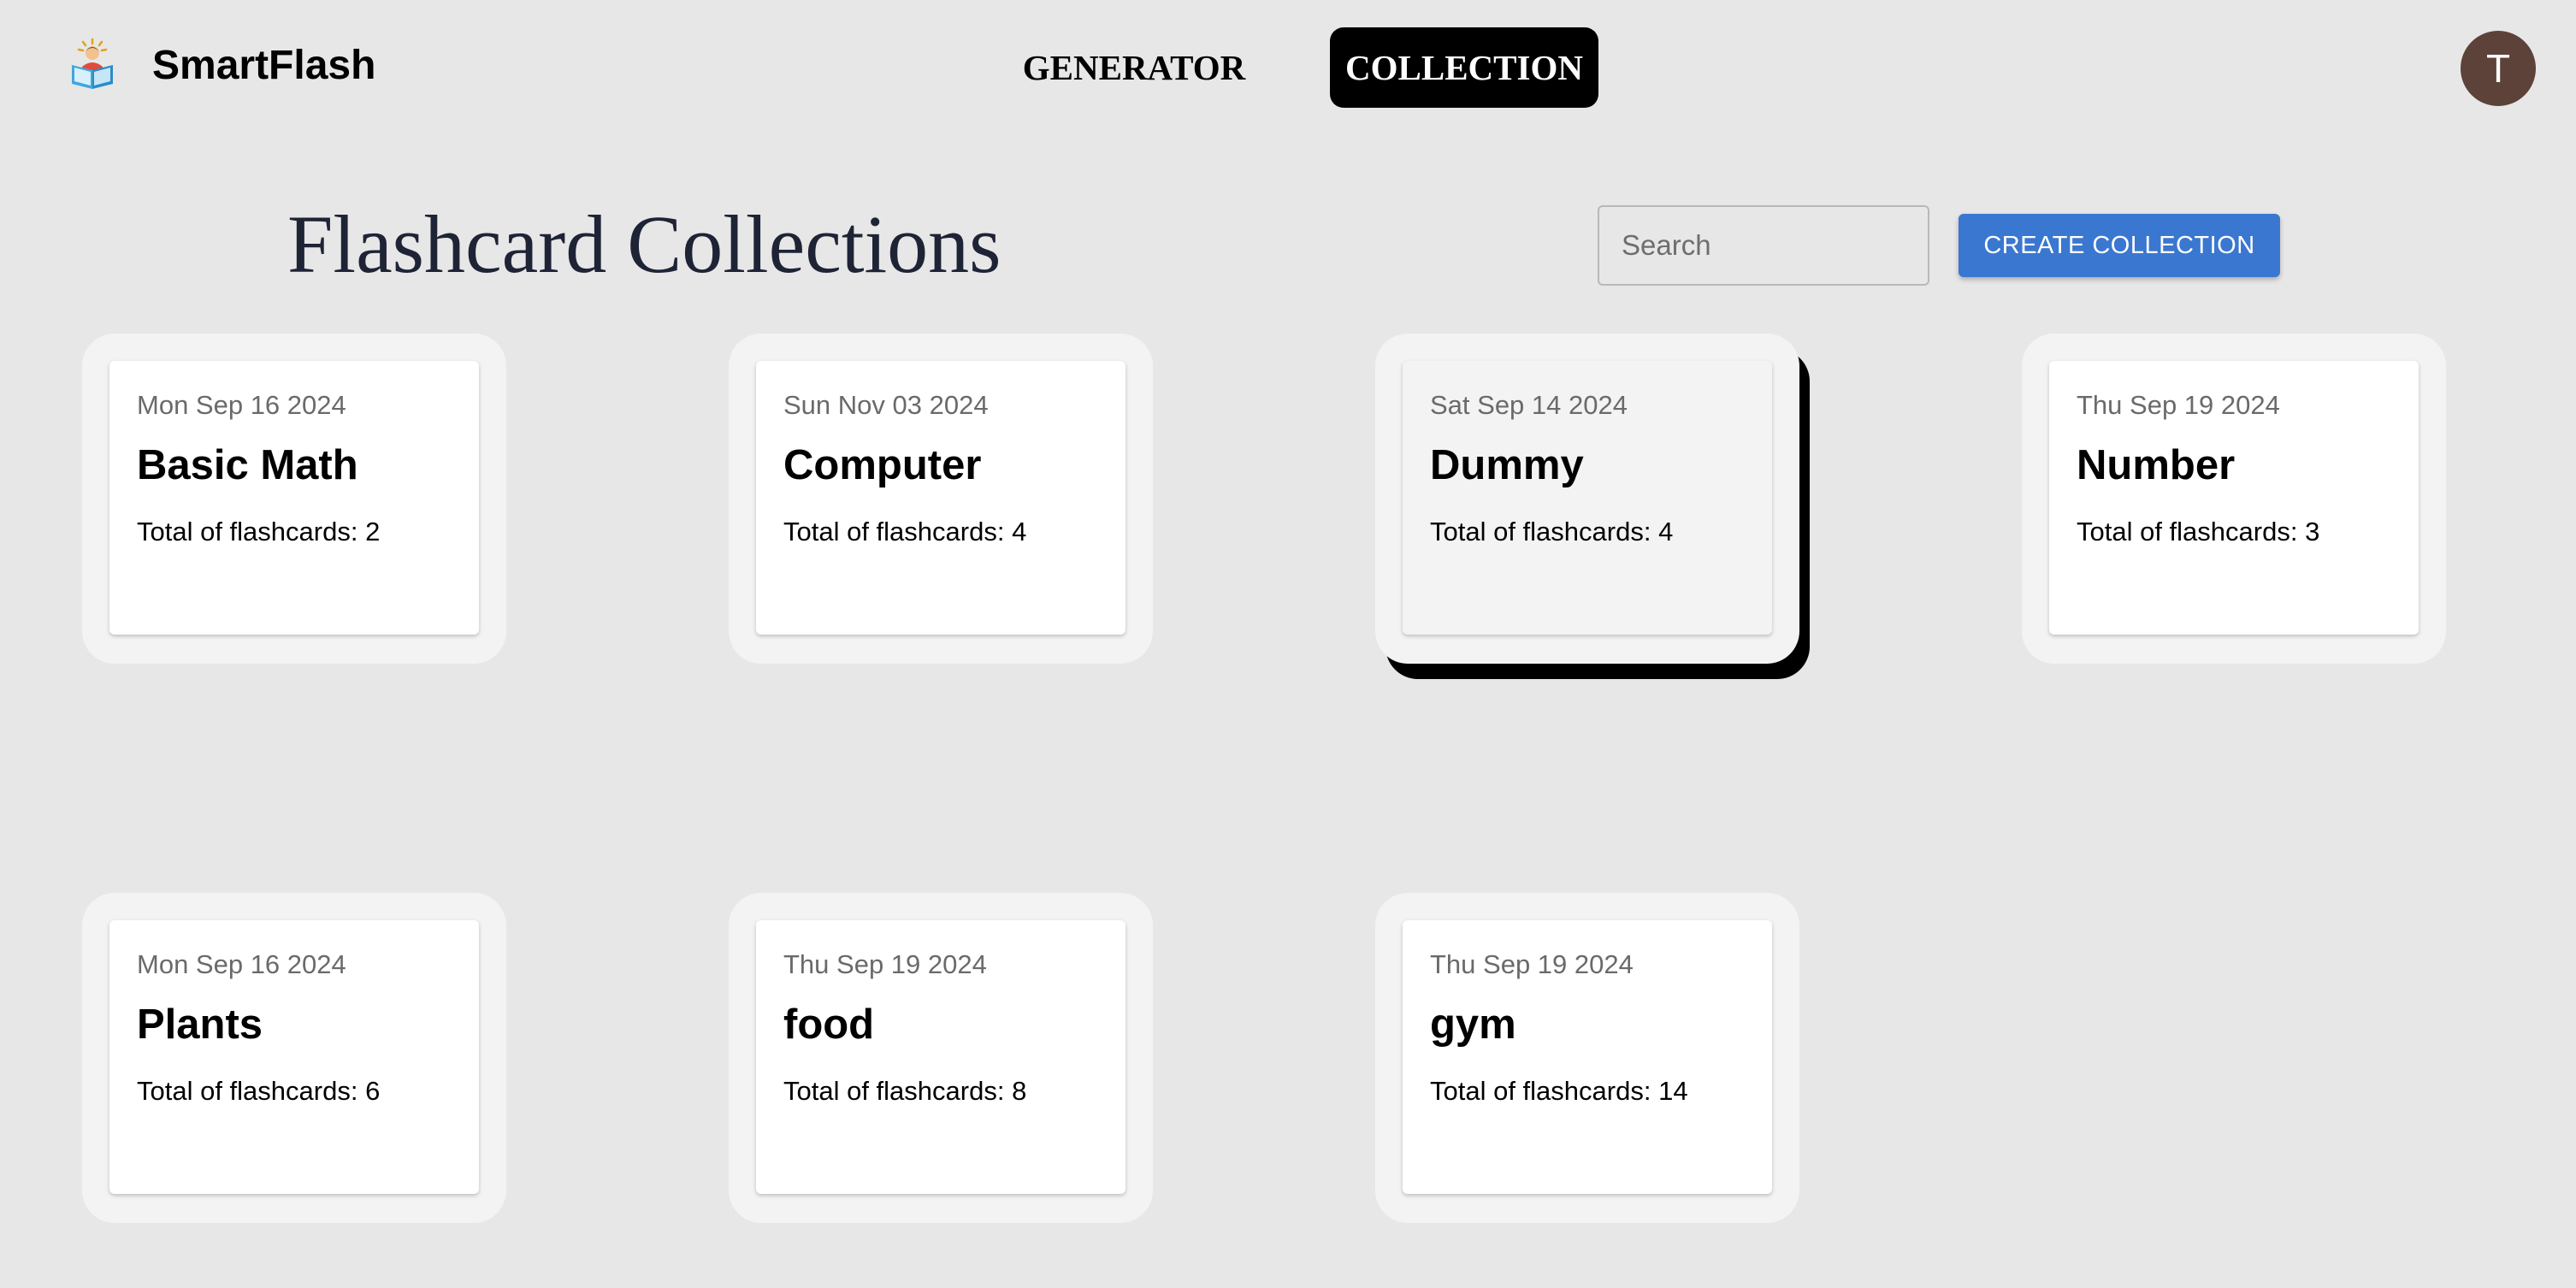 The image size is (2576, 1288). What do you see at coordinates (905, 1091) in the screenshot?
I see `collection-flashcard-count: Total of flashcards: 8` at bounding box center [905, 1091].